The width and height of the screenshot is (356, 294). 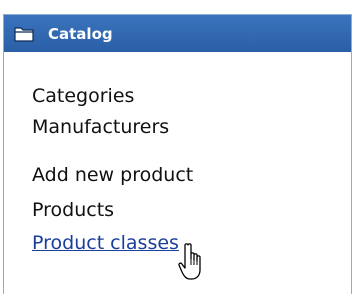 I want to click on menu-item-add-new-product: Add new product, so click(x=112, y=175).